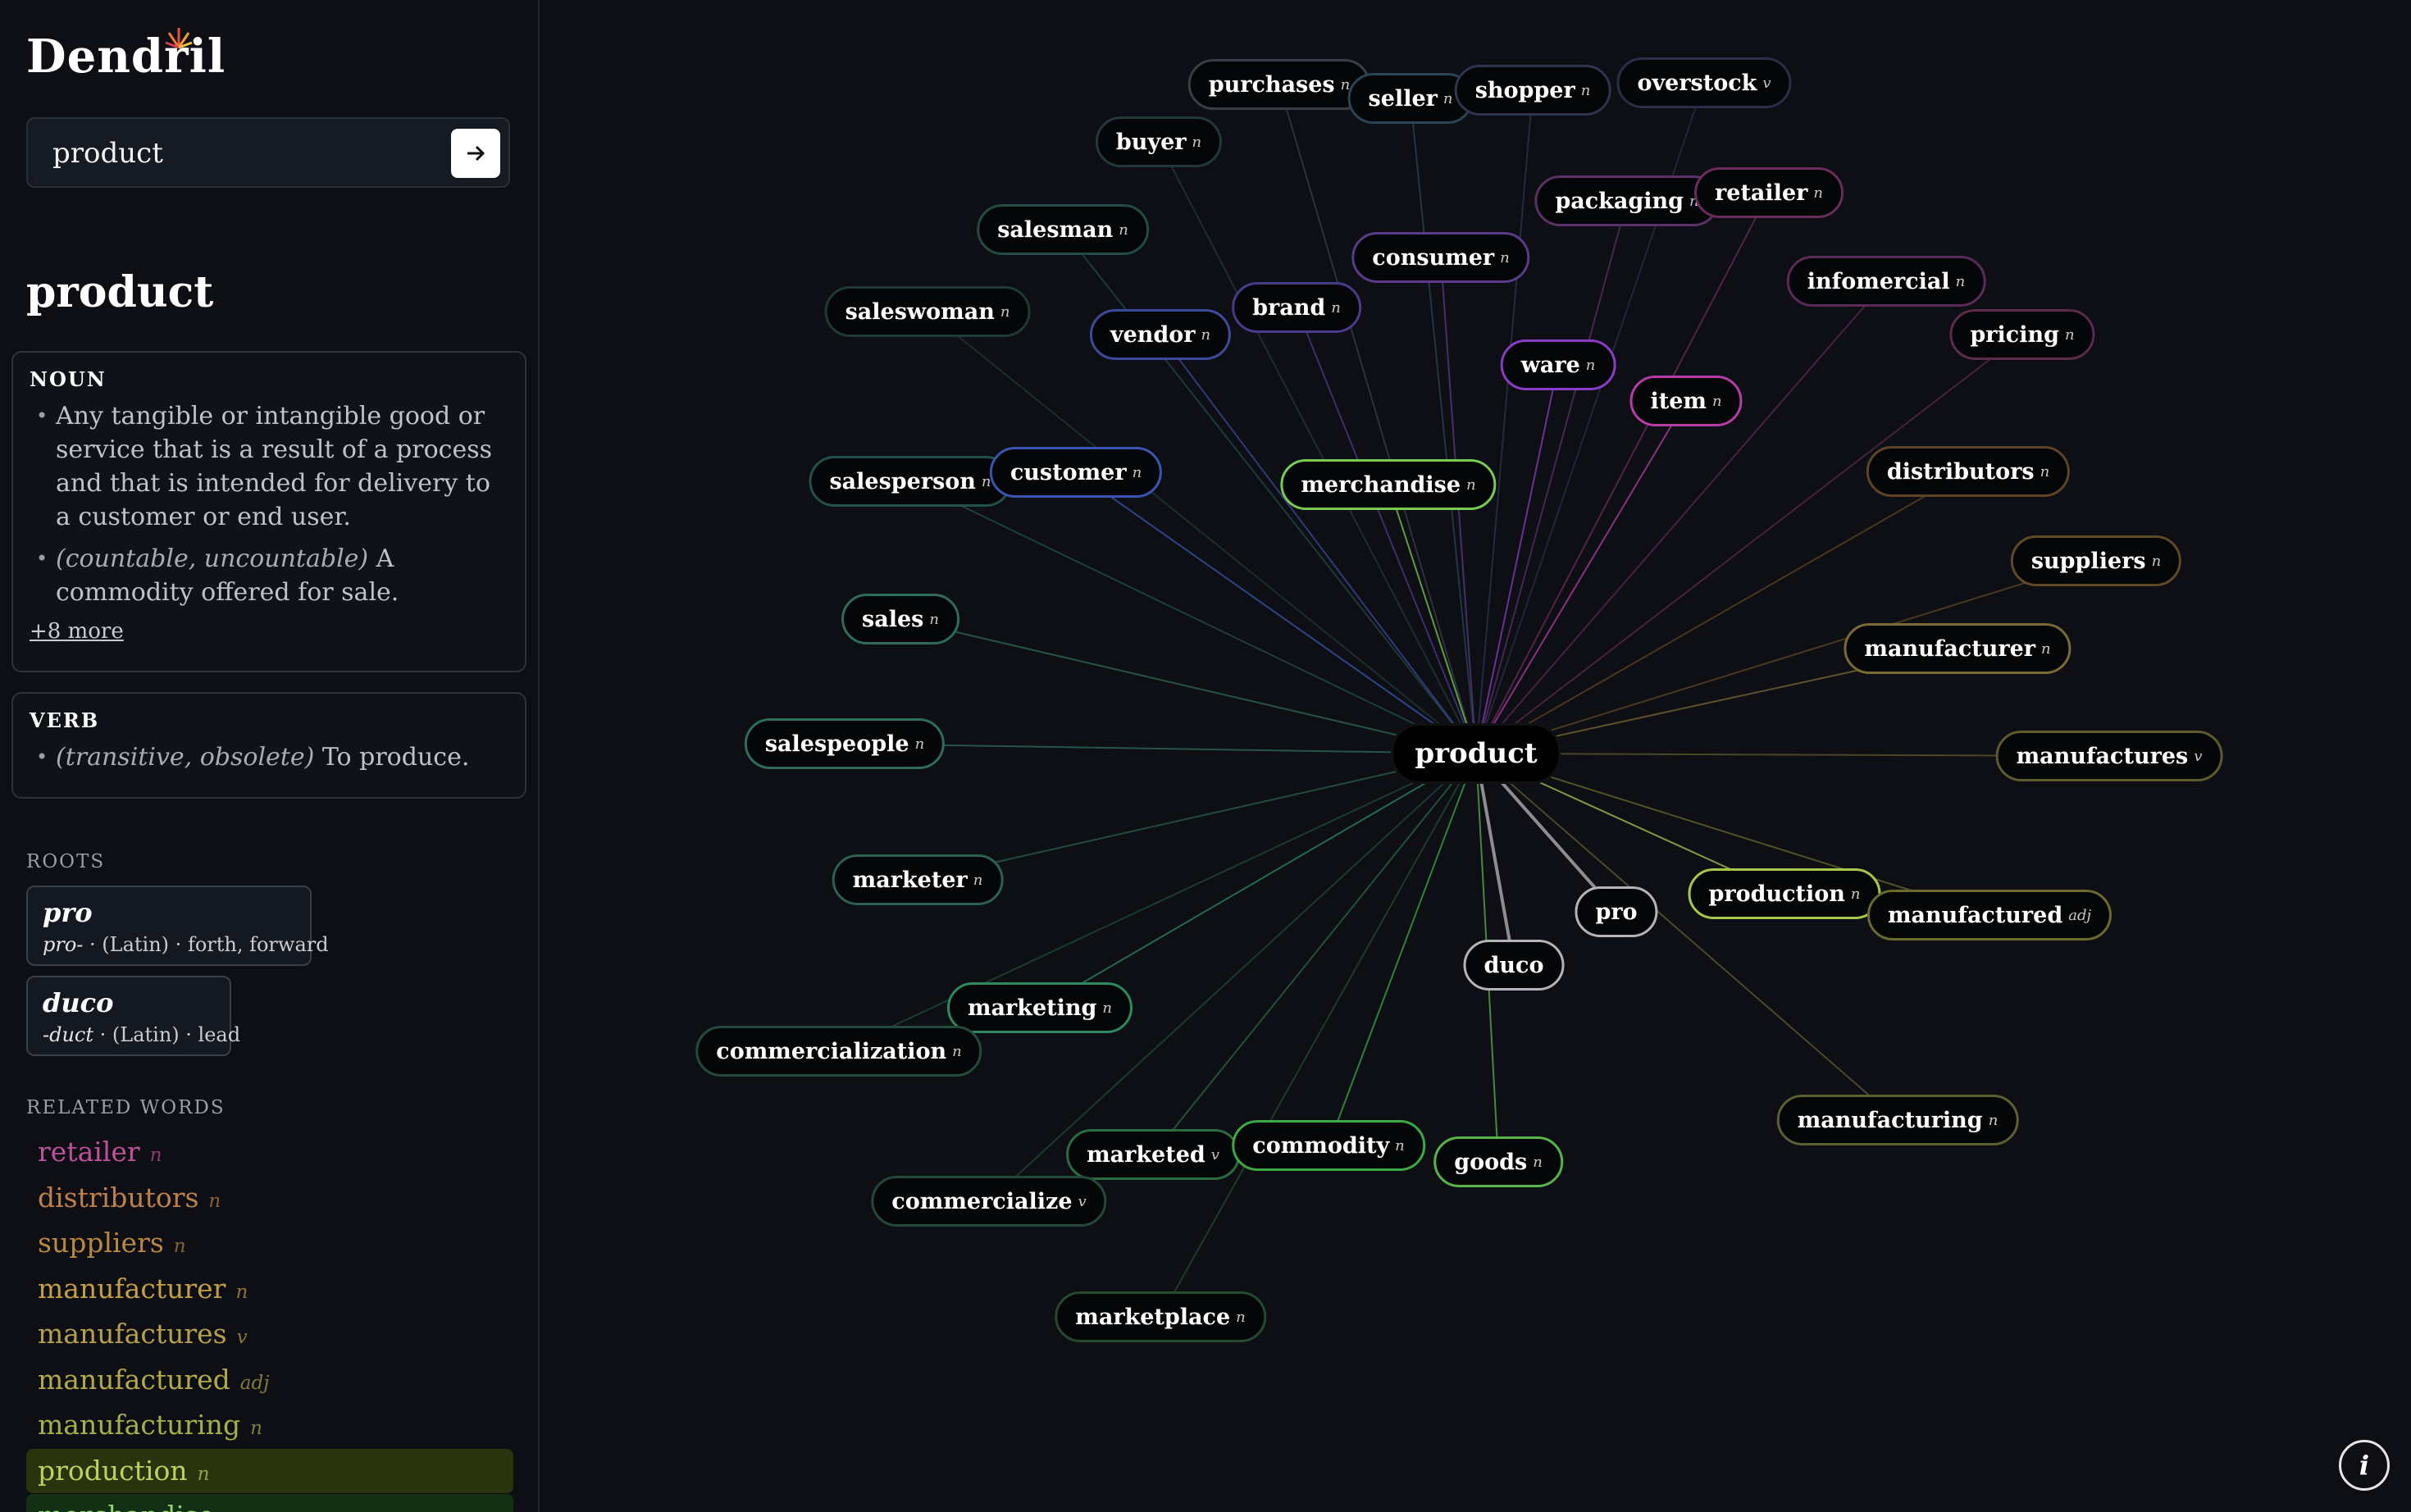  What do you see at coordinates (132, 1288) in the screenshot?
I see `related-word: manufacturer` at bounding box center [132, 1288].